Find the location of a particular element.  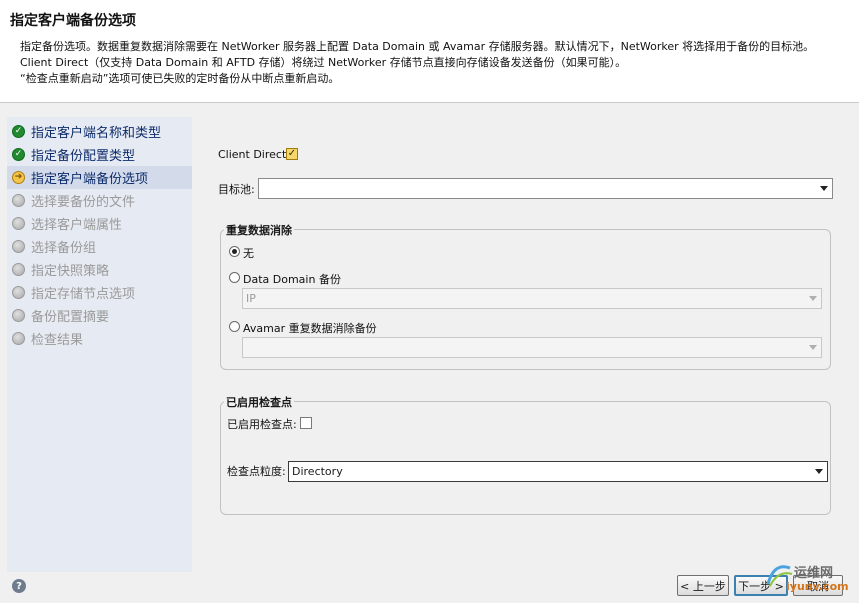

checkpoint-granularity-select: Directory is located at coordinates (558, 471).